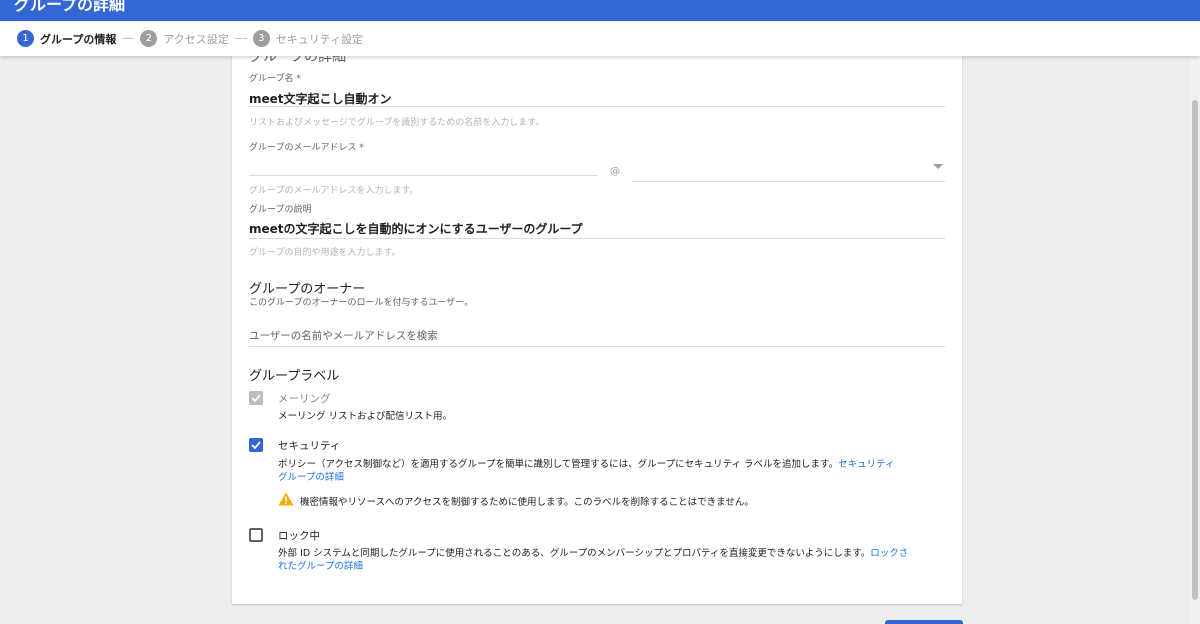 The width and height of the screenshot is (1200, 624). Describe the element at coordinates (343, 336) in the screenshot. I see `owner-search-placeholder: ユーザーの名前やメールアドレスを検索` at that location.